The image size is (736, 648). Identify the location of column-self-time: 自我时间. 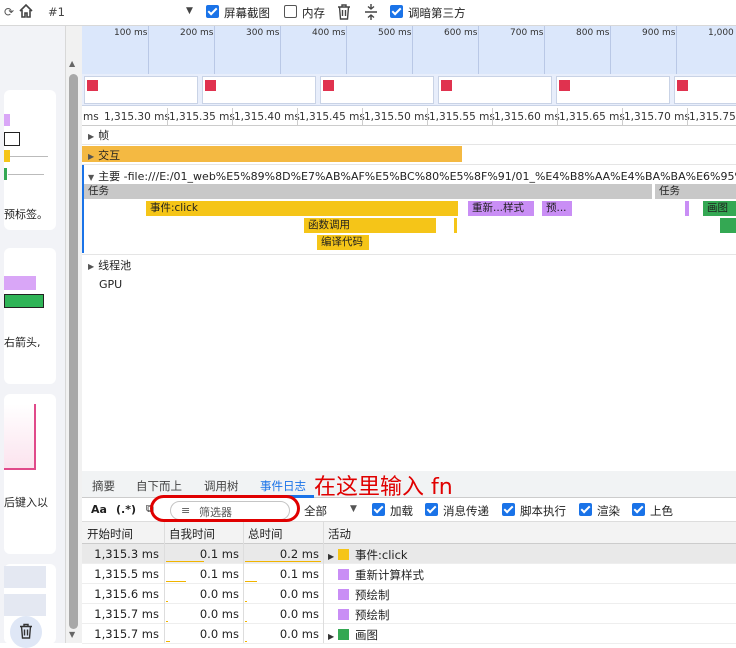
(192, 534).